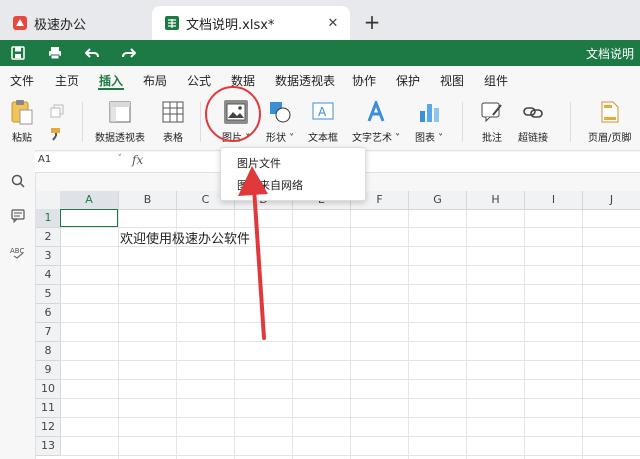 The image size is (640, 459). What do you see at coordinates (45, 159) in the screenshot?
I see `cell-reference: A1` at bounding box center [45, 159].